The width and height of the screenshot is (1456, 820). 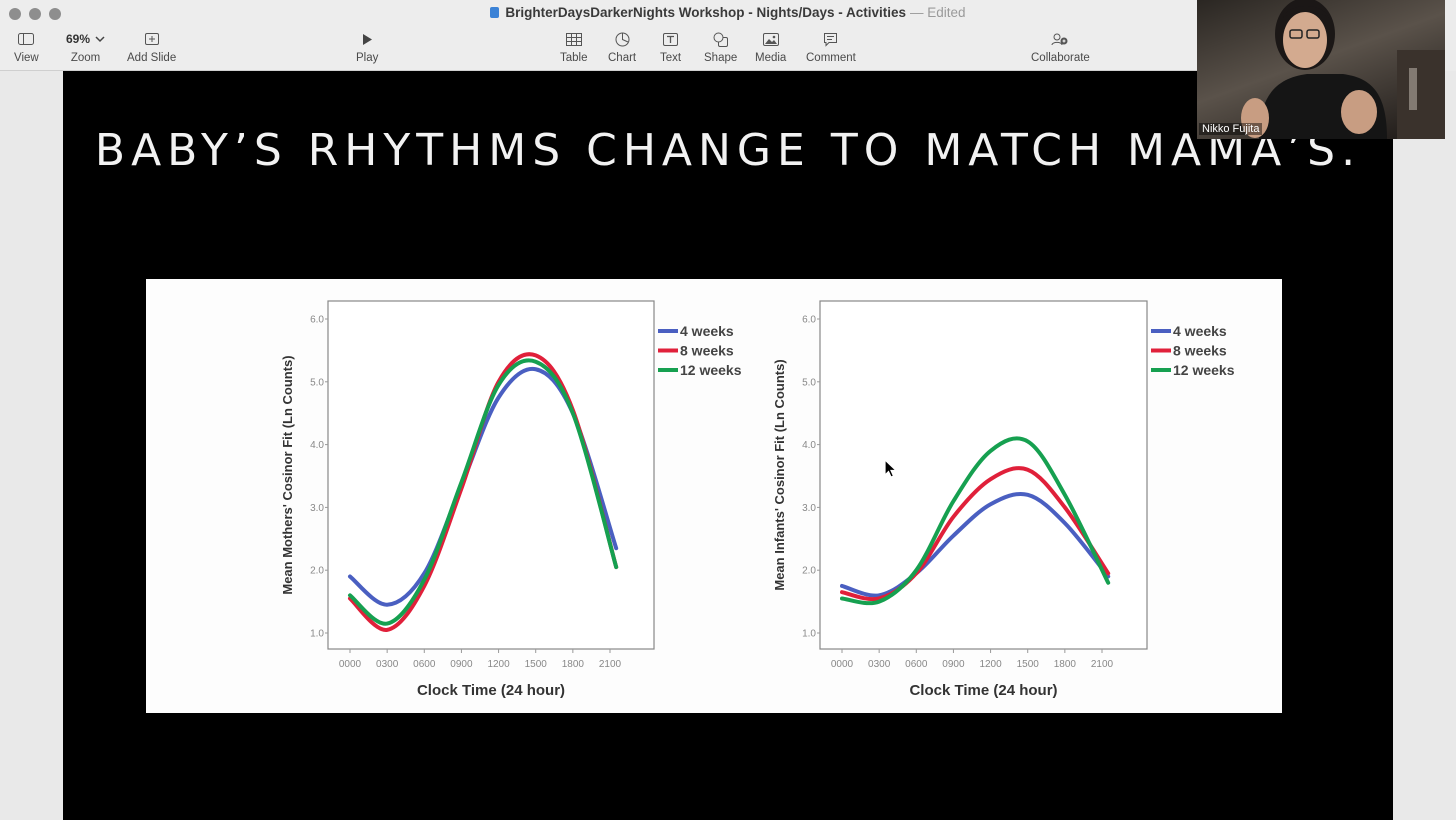 What do you see at coordinates (809, 508) in the screenshot?
I see `infants-ytick-label: 3.0` at bounding box center [809, 508].